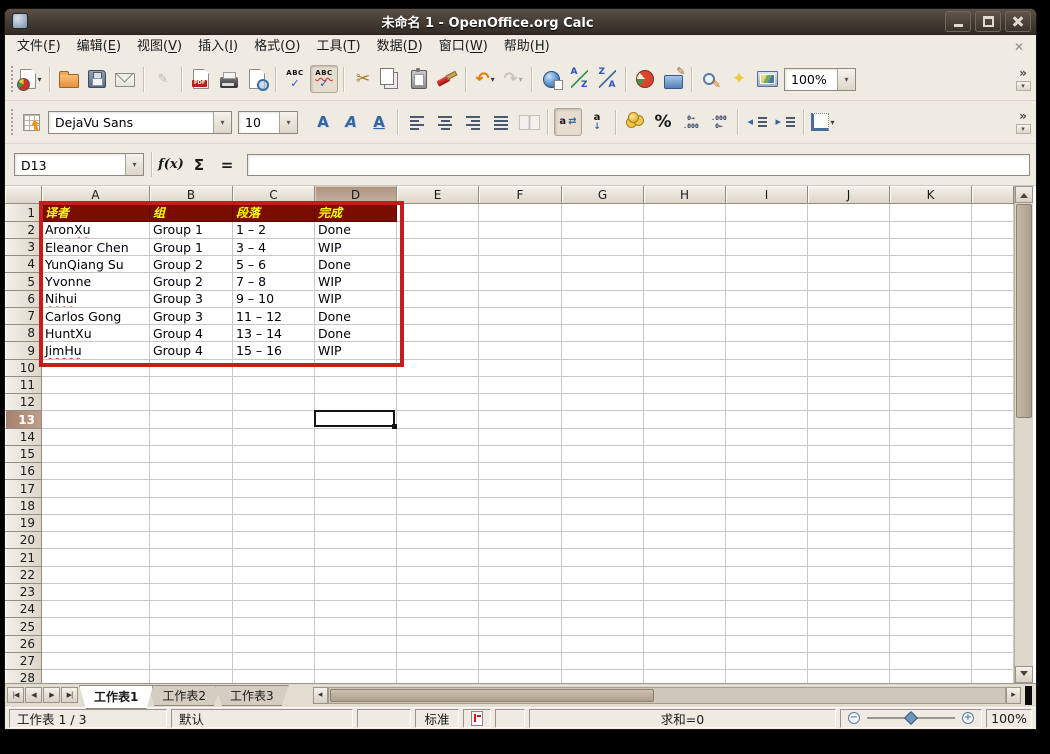 This screenshot has width=1050, height=754. Describe the element at coordinates (849, 265) in the screenshot. I see `cell-J4` at that location.